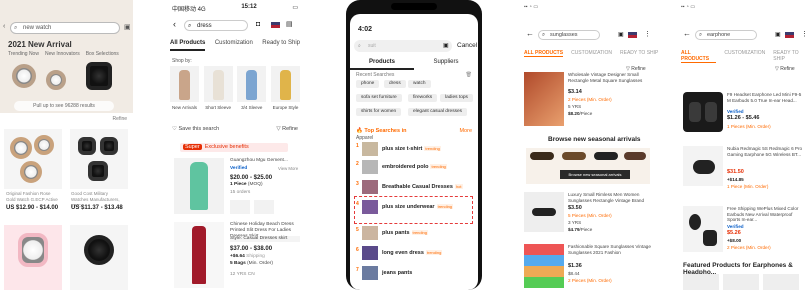 Image resolution: width=808 pixels, height=290 pixels. I want to click on seasonal-banner: Browse new seasonal arrivals, so click(588, 166).